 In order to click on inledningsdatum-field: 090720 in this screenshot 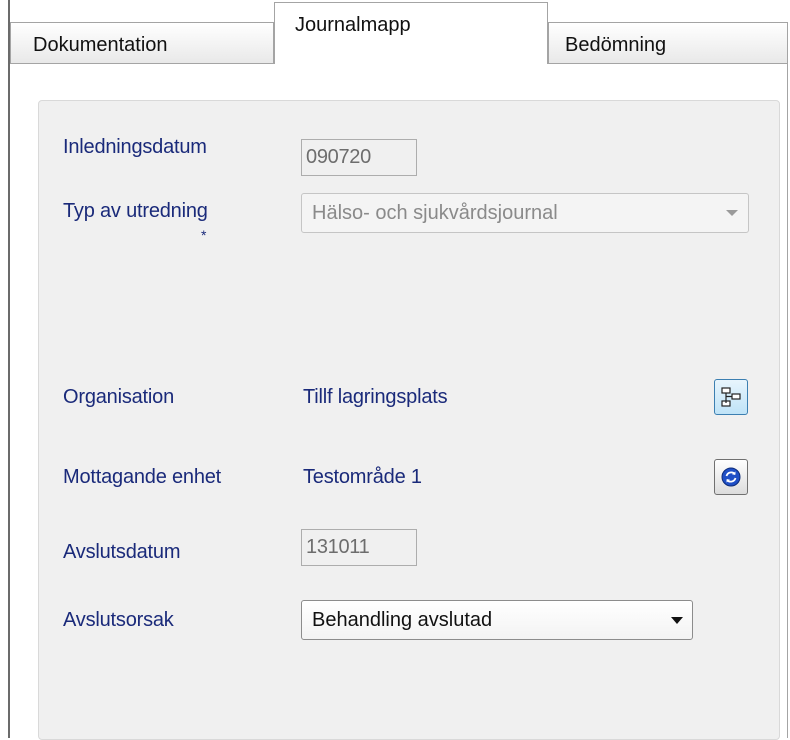, I will do `click(359, 157)`.